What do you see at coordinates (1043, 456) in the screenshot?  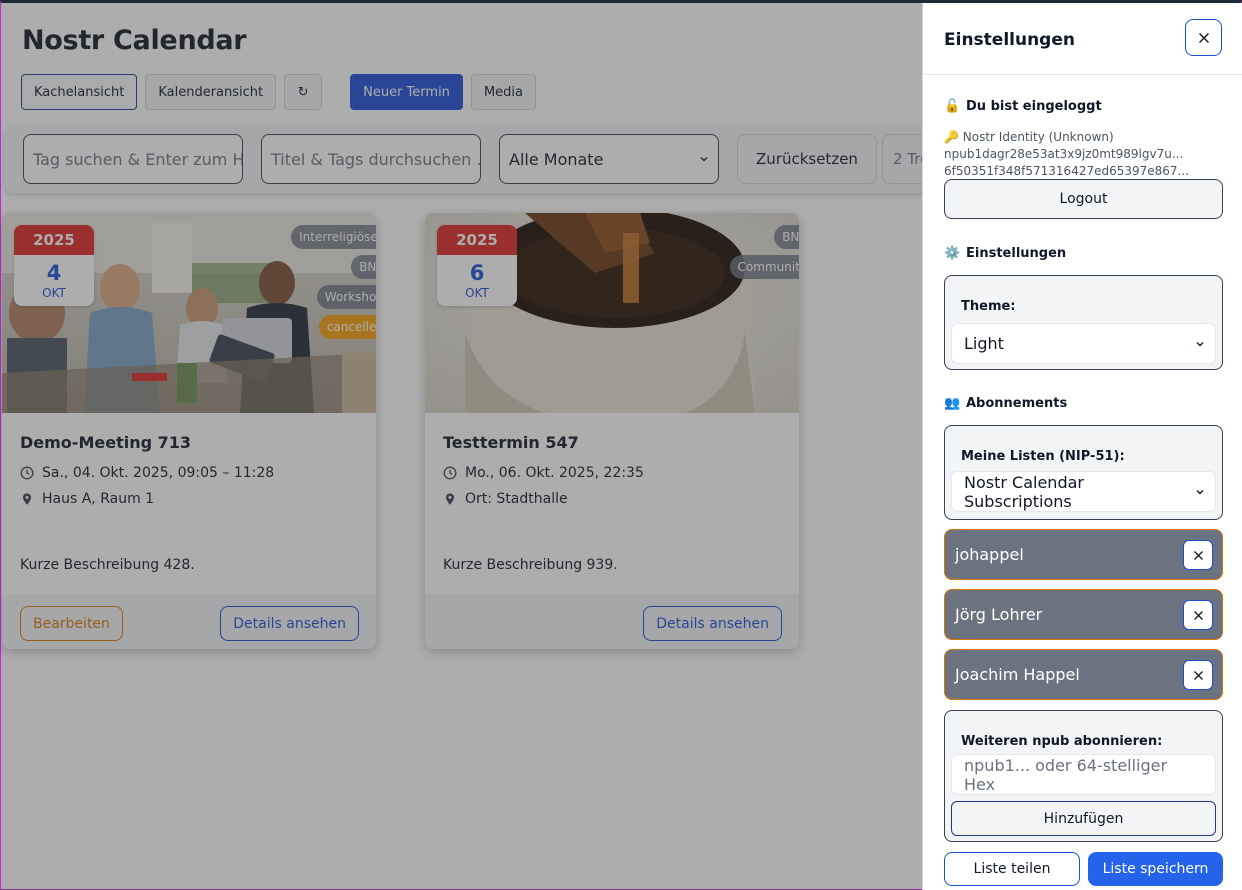 I see `lists-label: Meine Listen (NIP-51):` at bounding box center [1043, 456].